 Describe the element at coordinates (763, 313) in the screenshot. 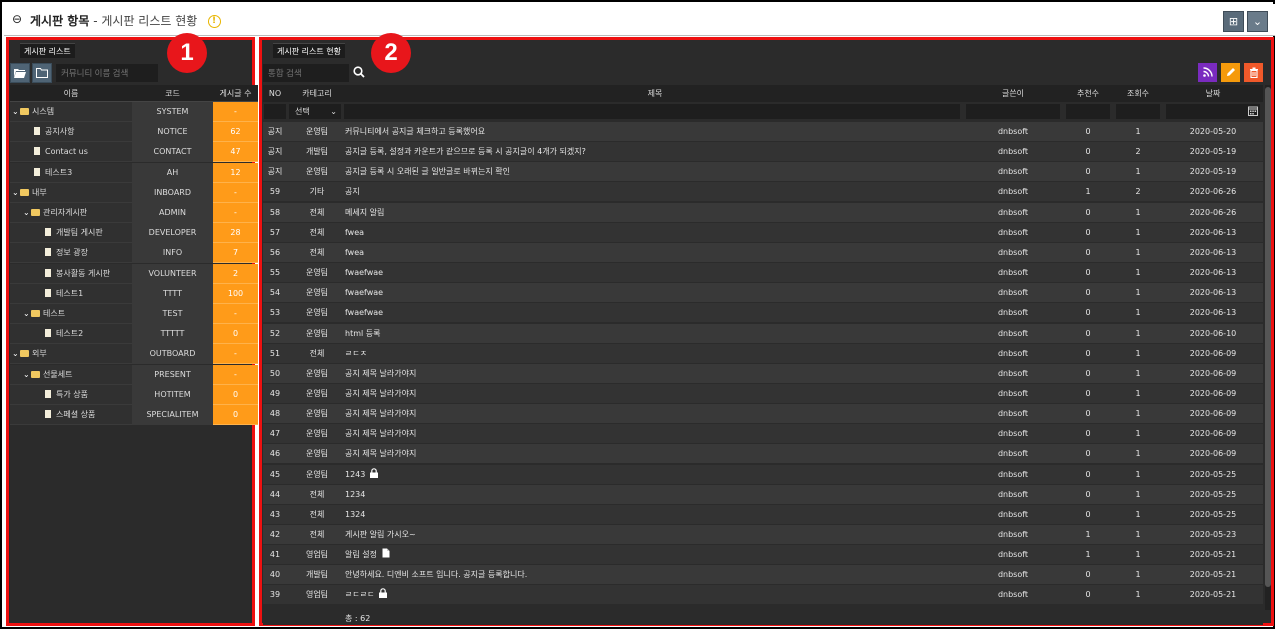

I see `table-row: 53 운영팀 fwaefwae dnbsoft 0 1 2020-06-13` at that location.